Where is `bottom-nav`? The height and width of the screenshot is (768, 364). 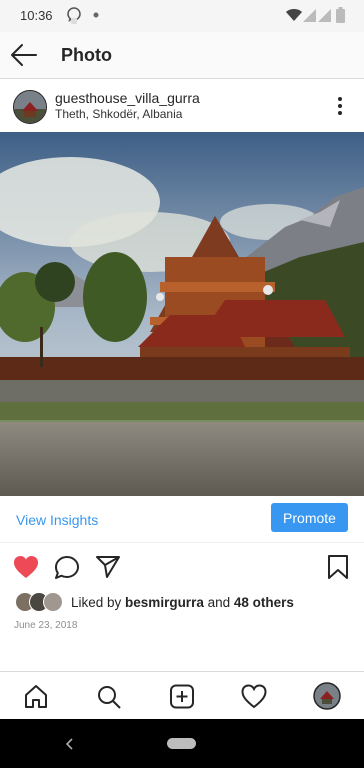
bottom-nav is located at coordinates (182, 695).